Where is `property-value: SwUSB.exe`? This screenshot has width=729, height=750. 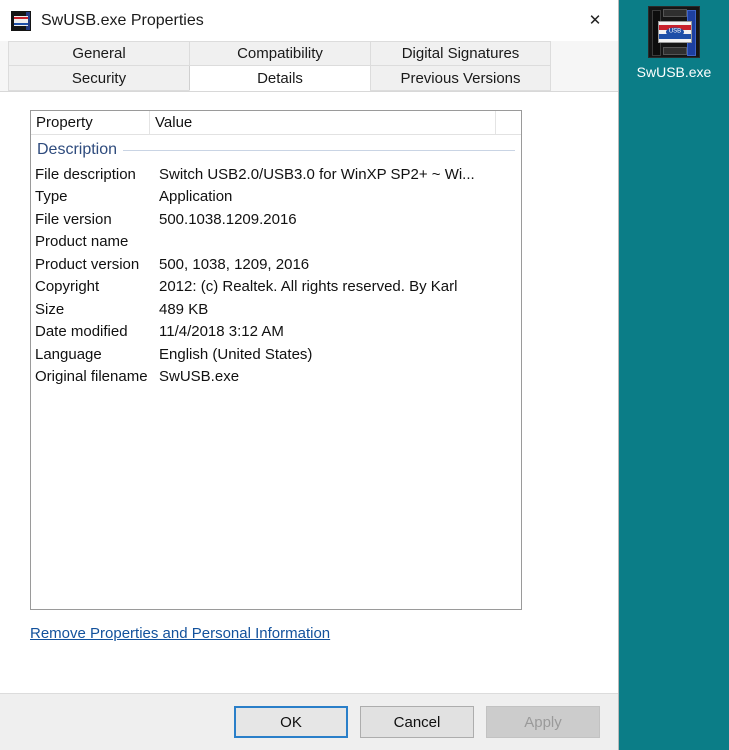 property-value: SwUSB.exe is located at coordinates (199, 377).